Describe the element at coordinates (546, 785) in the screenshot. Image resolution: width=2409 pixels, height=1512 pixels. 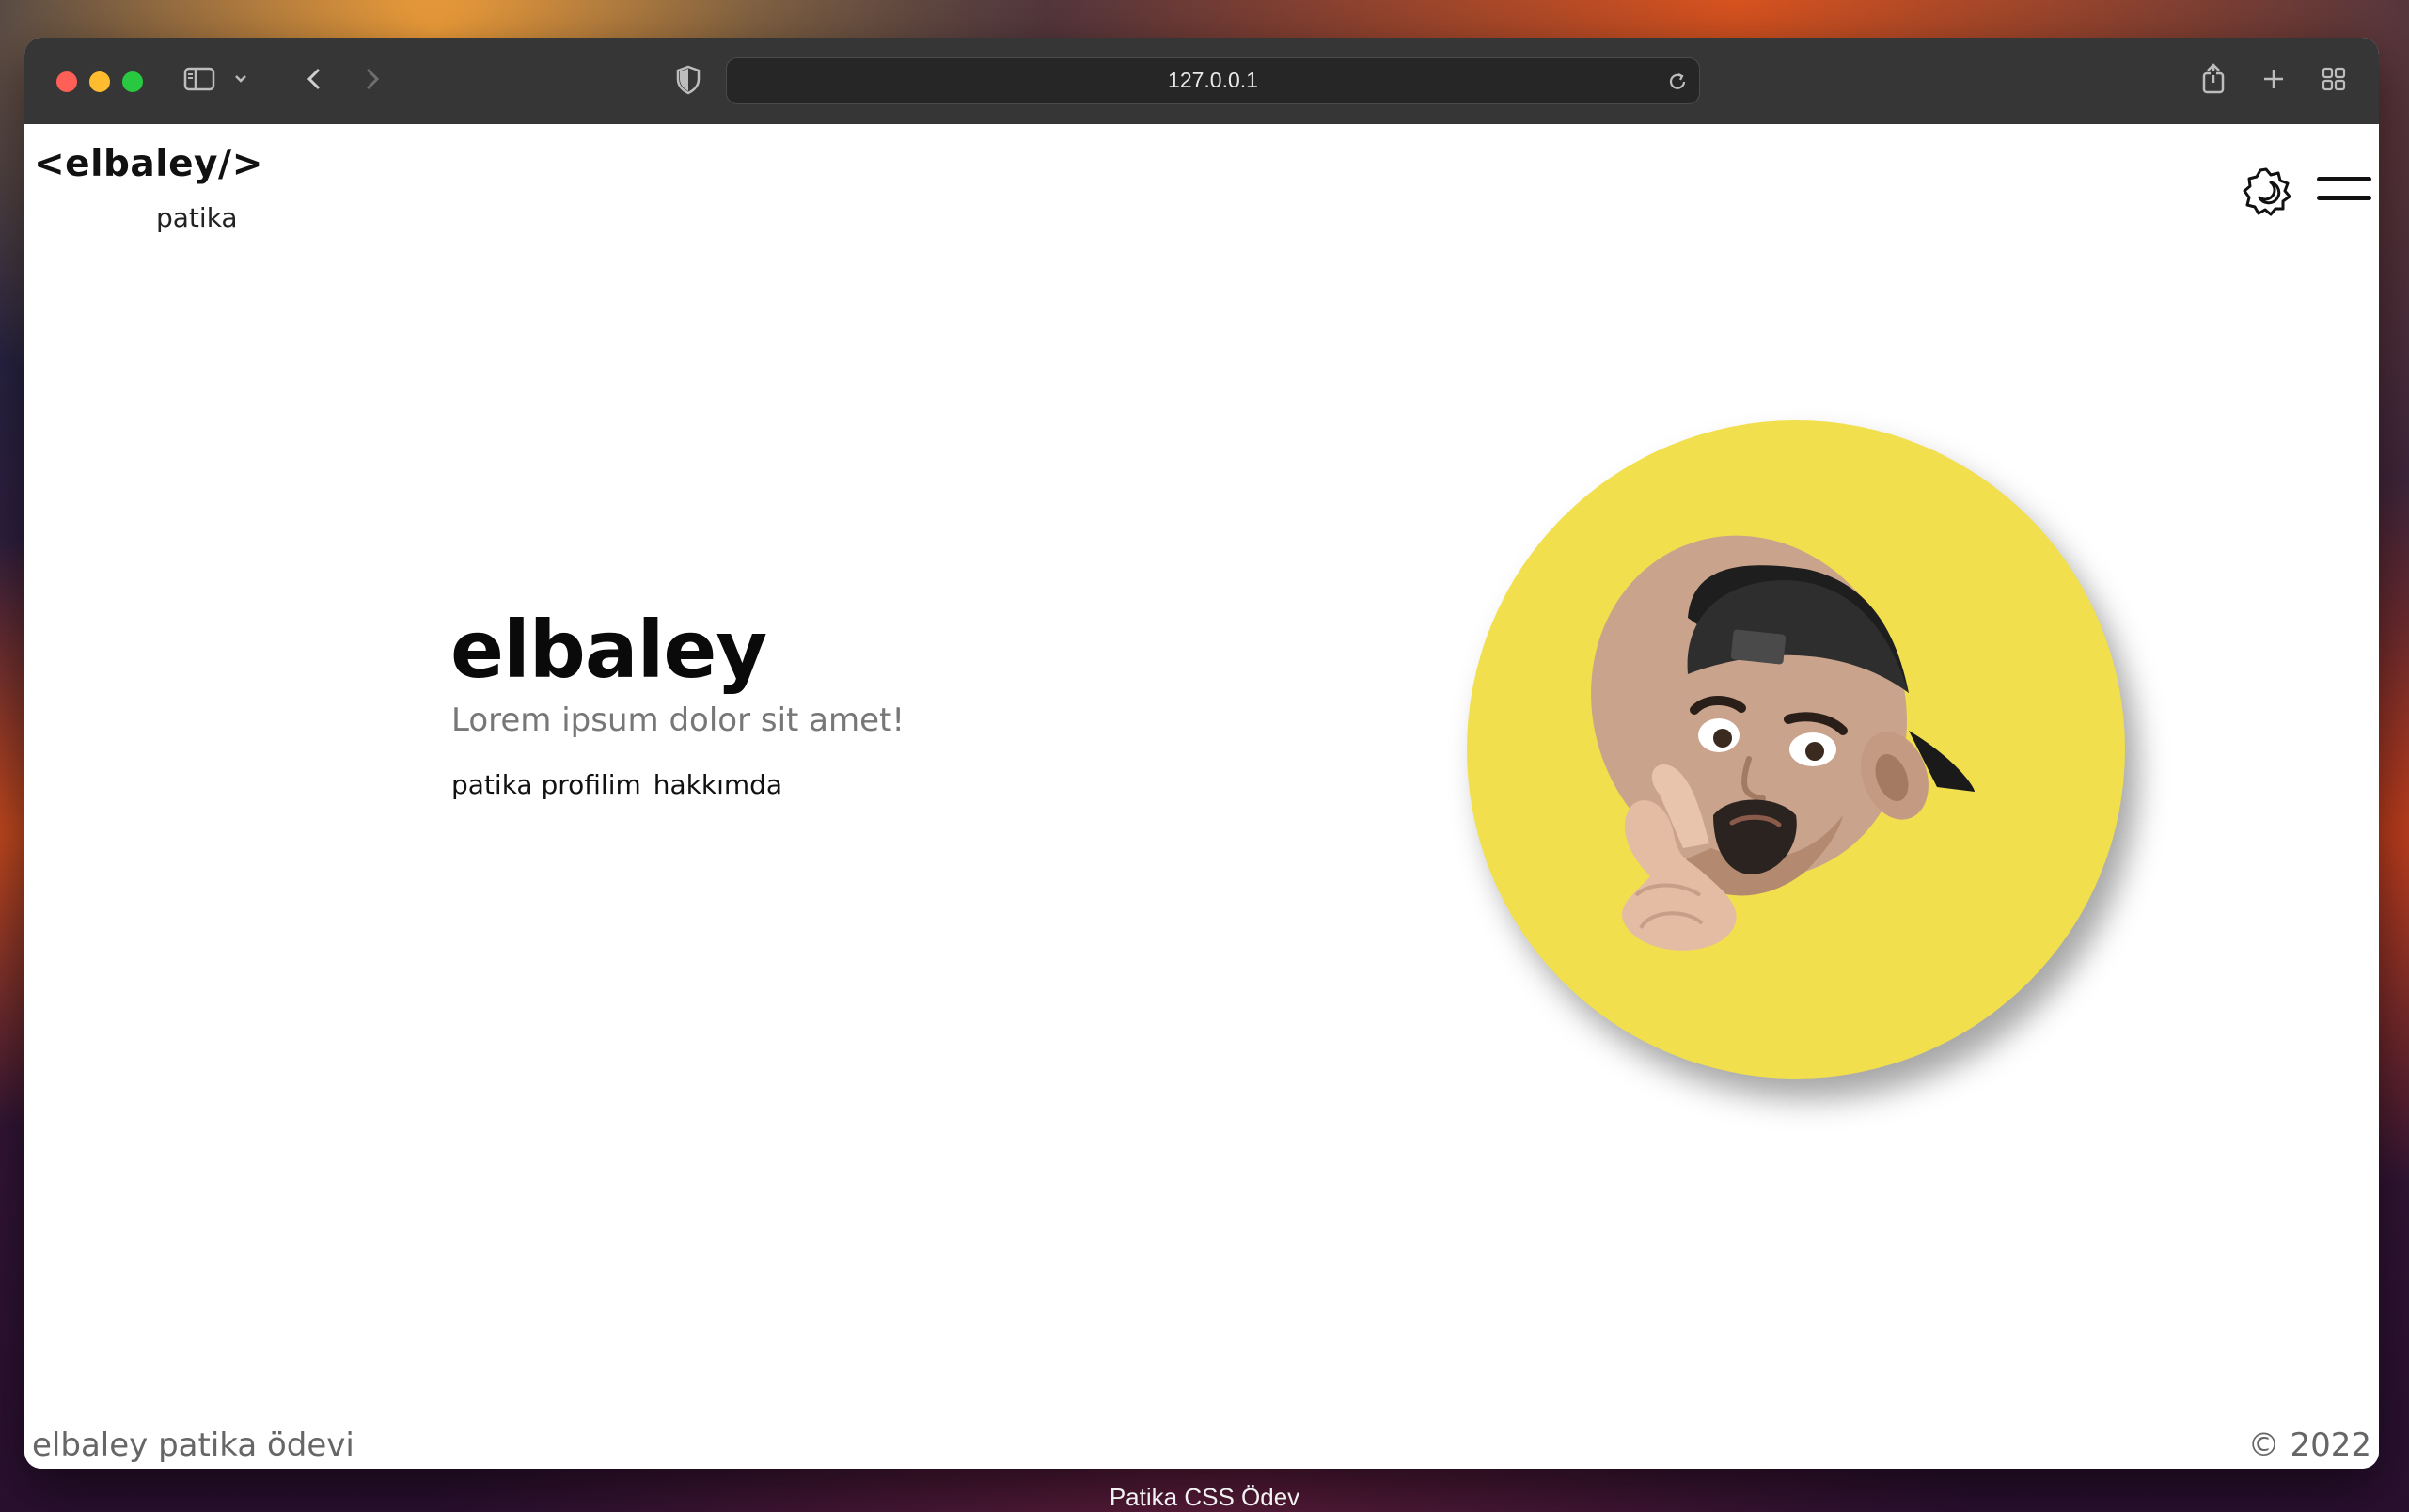
I see `patika-profile-link: patika profilim` at that location.